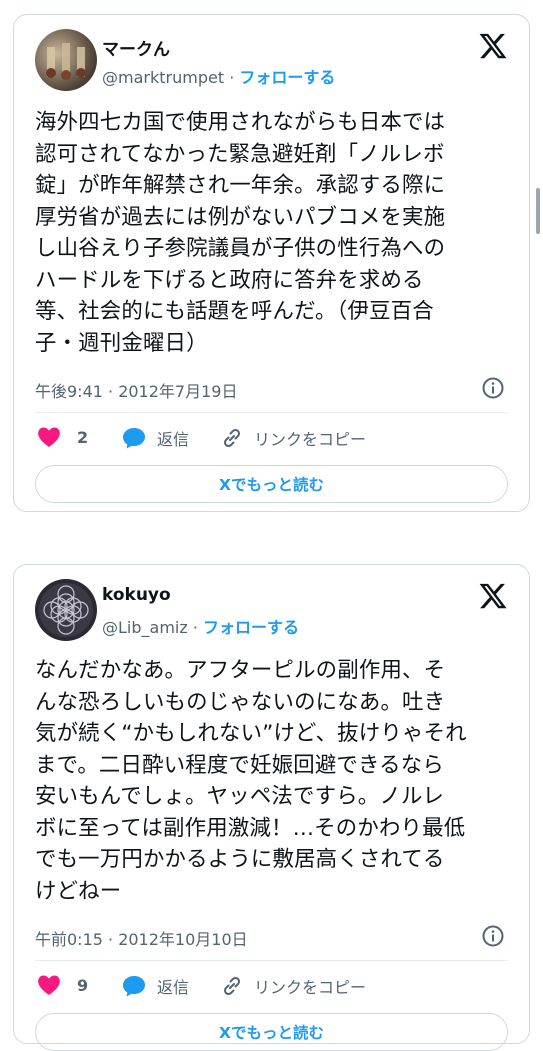 This screenshot has height=1051, width=543. I want to click on action-bar: 9 返信 リンクをコピー, so click(271, 987).